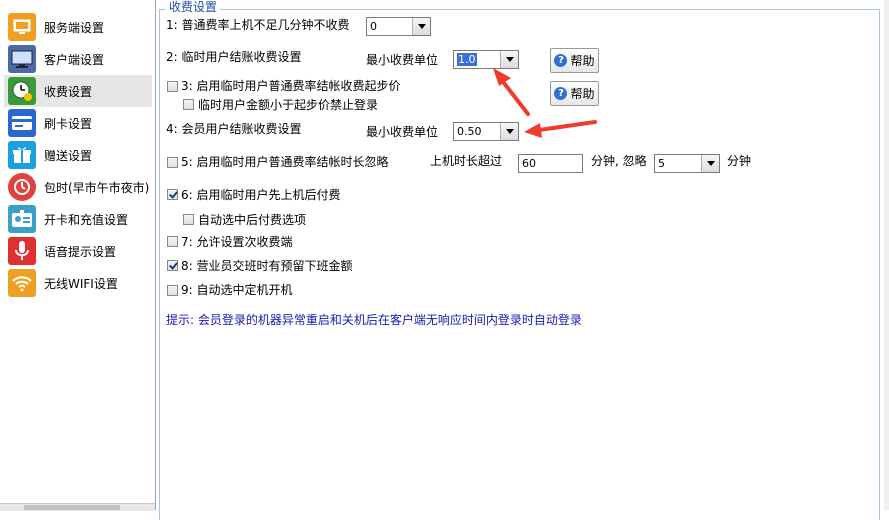 This screenshot has height=520, width=889. Describe the element at coordinates (291, 86) in the screenshot. I see `row3-label: 3: 启用临时用户普通费率结帐收费起步价` at that location.